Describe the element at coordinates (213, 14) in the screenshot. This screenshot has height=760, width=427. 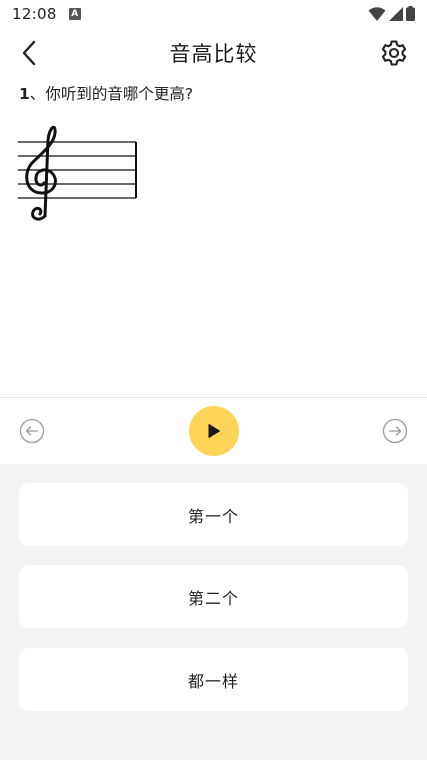
I see `status-bar: 12:08 A` at that location.